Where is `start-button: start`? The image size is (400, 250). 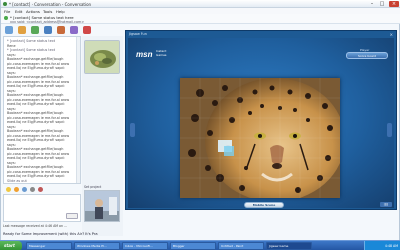 start-button: start is located at coordinates (11, 245).